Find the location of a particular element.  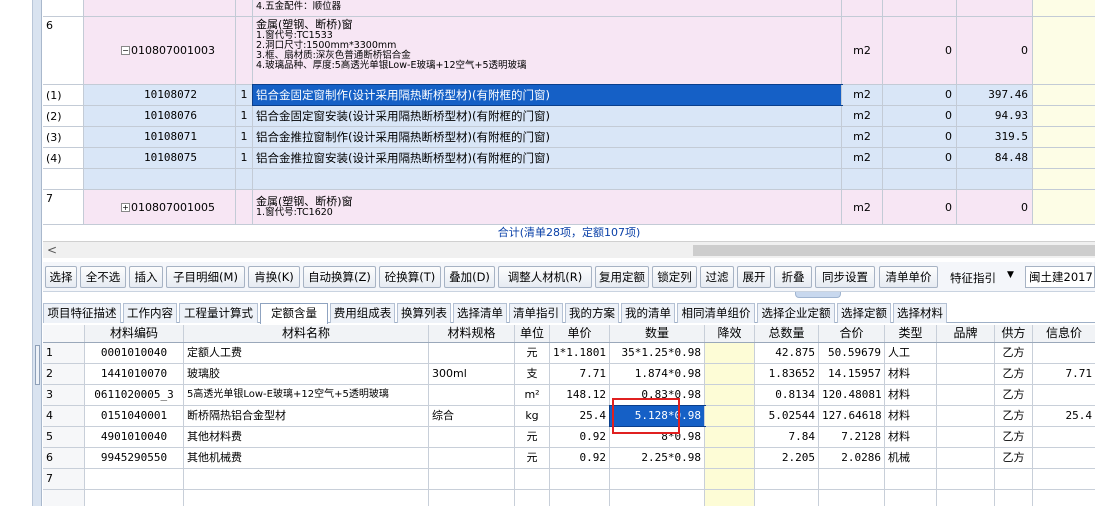

material-supplier is located at coordinates (1014, 479).